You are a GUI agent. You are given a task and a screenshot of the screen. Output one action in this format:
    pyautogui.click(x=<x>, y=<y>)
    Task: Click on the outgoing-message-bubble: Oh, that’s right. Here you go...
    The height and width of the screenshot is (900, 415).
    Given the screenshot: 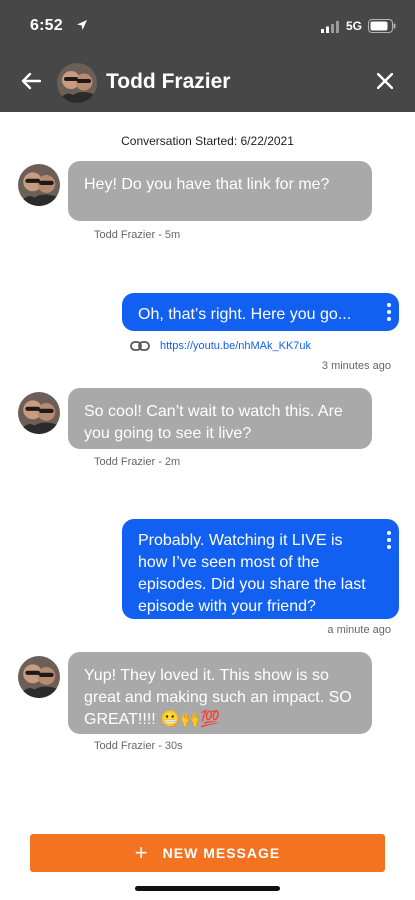 What is the action you would take?
    pyautogui.click(x=260, y=312)
    